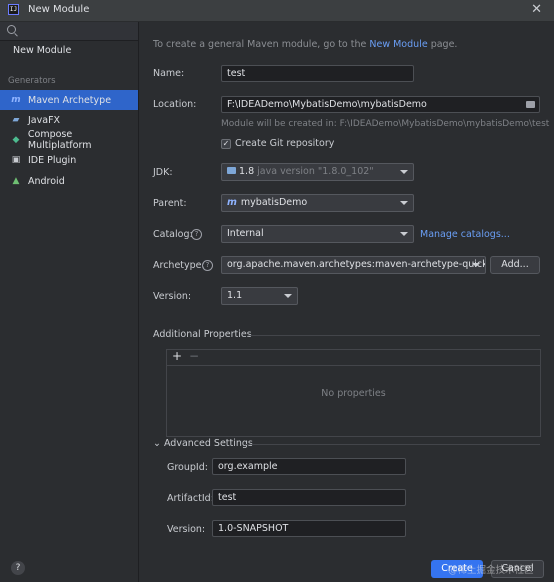 The width and height of the screenshot is (554, 582). What do you see at coordinates (69, 181) in the screenshot?
I see `sidebar-item-android: ▲ Android` at bounding box center [69, 181].